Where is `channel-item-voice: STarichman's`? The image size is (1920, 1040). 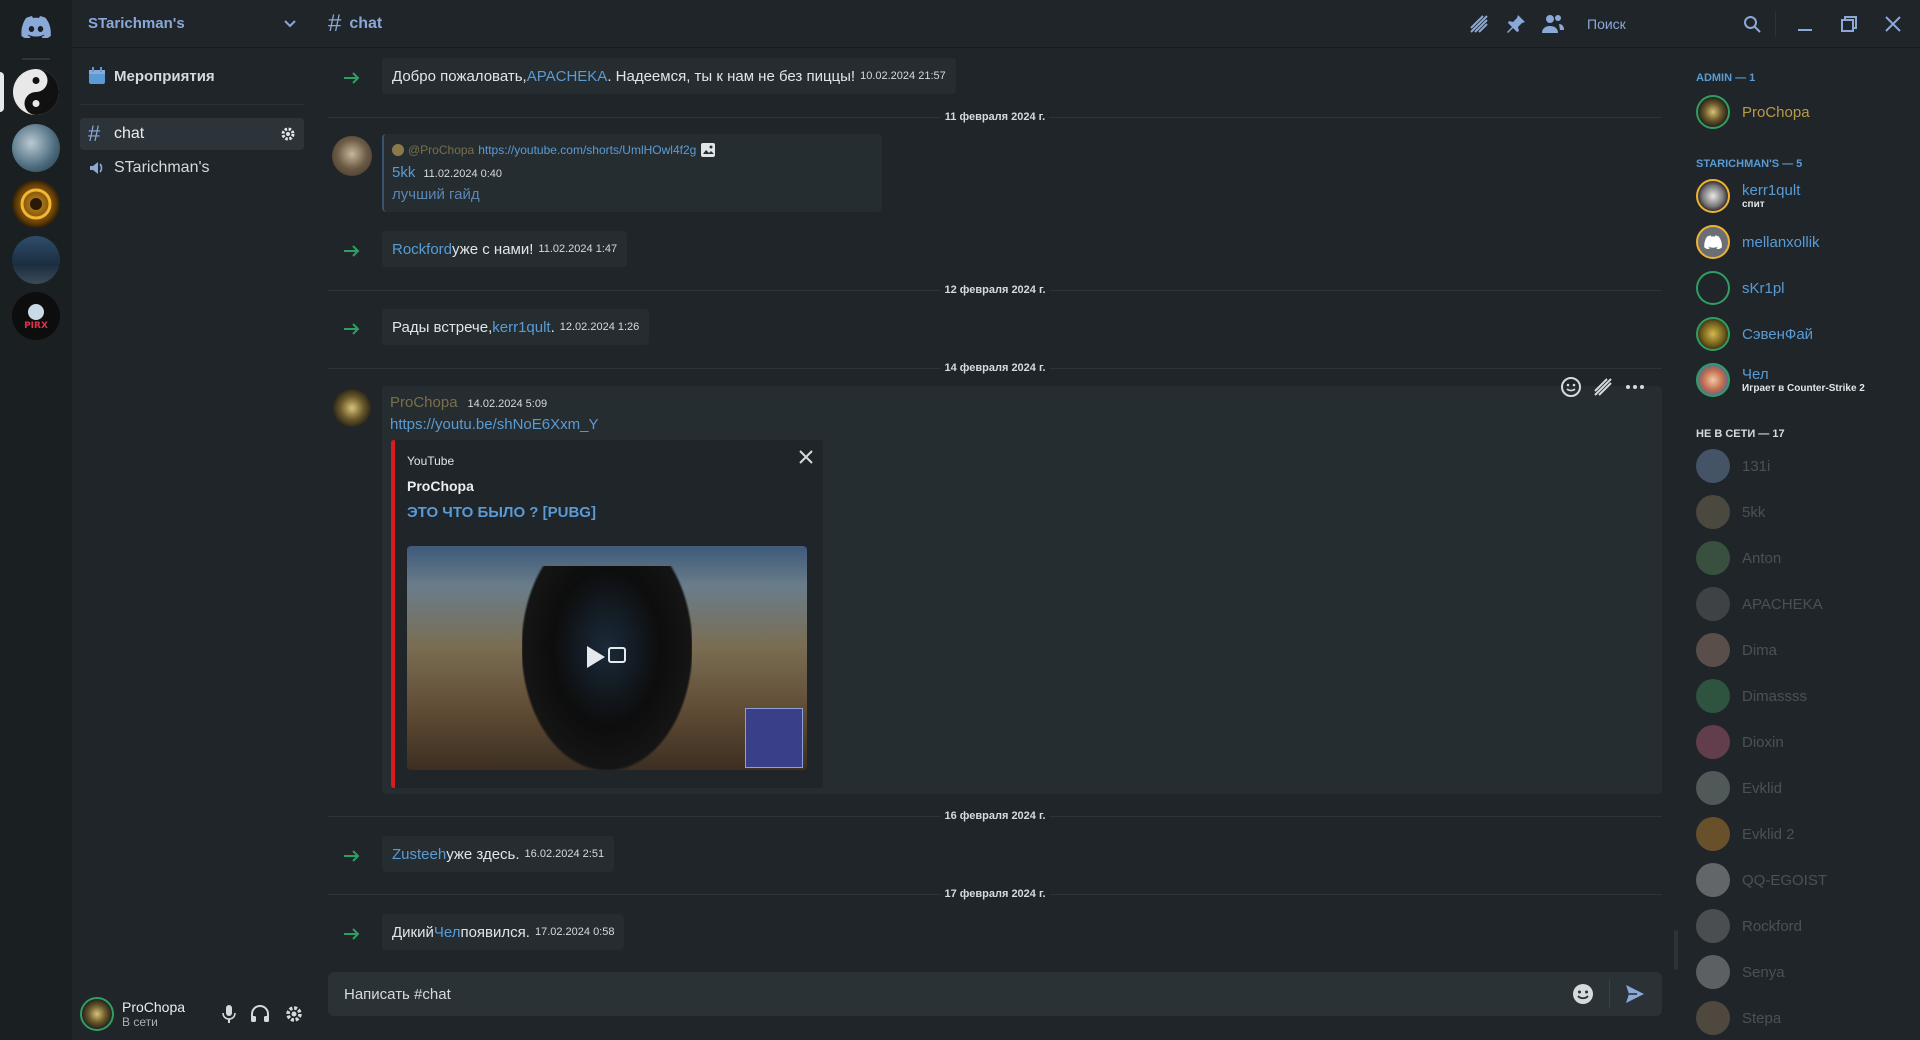 channel-item-voice: STarichman's is located at coordinates (192, 168).